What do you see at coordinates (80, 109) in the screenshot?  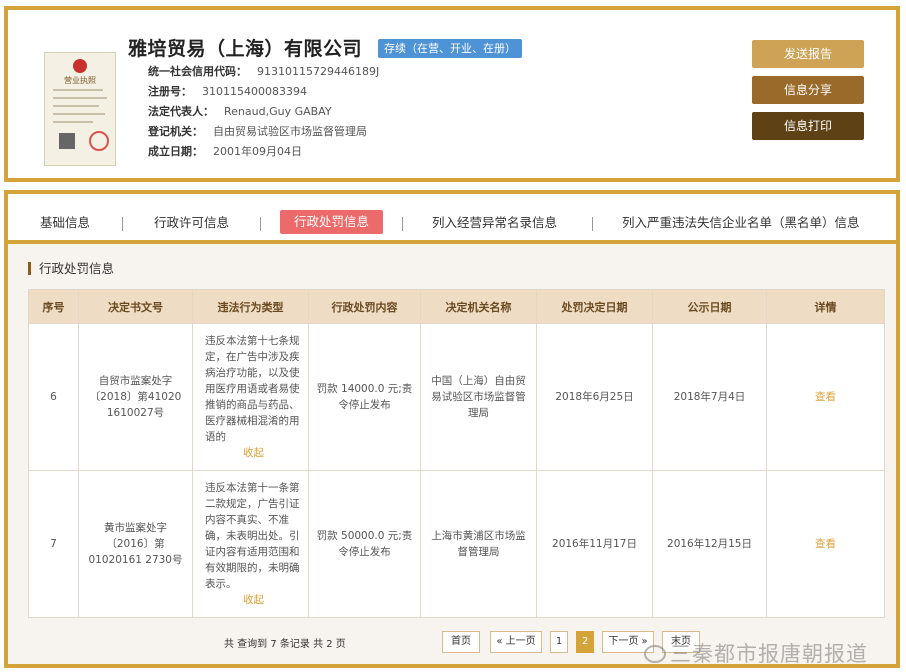 I see `business-license-image: 营业执照` at bounding box center [80, 109].